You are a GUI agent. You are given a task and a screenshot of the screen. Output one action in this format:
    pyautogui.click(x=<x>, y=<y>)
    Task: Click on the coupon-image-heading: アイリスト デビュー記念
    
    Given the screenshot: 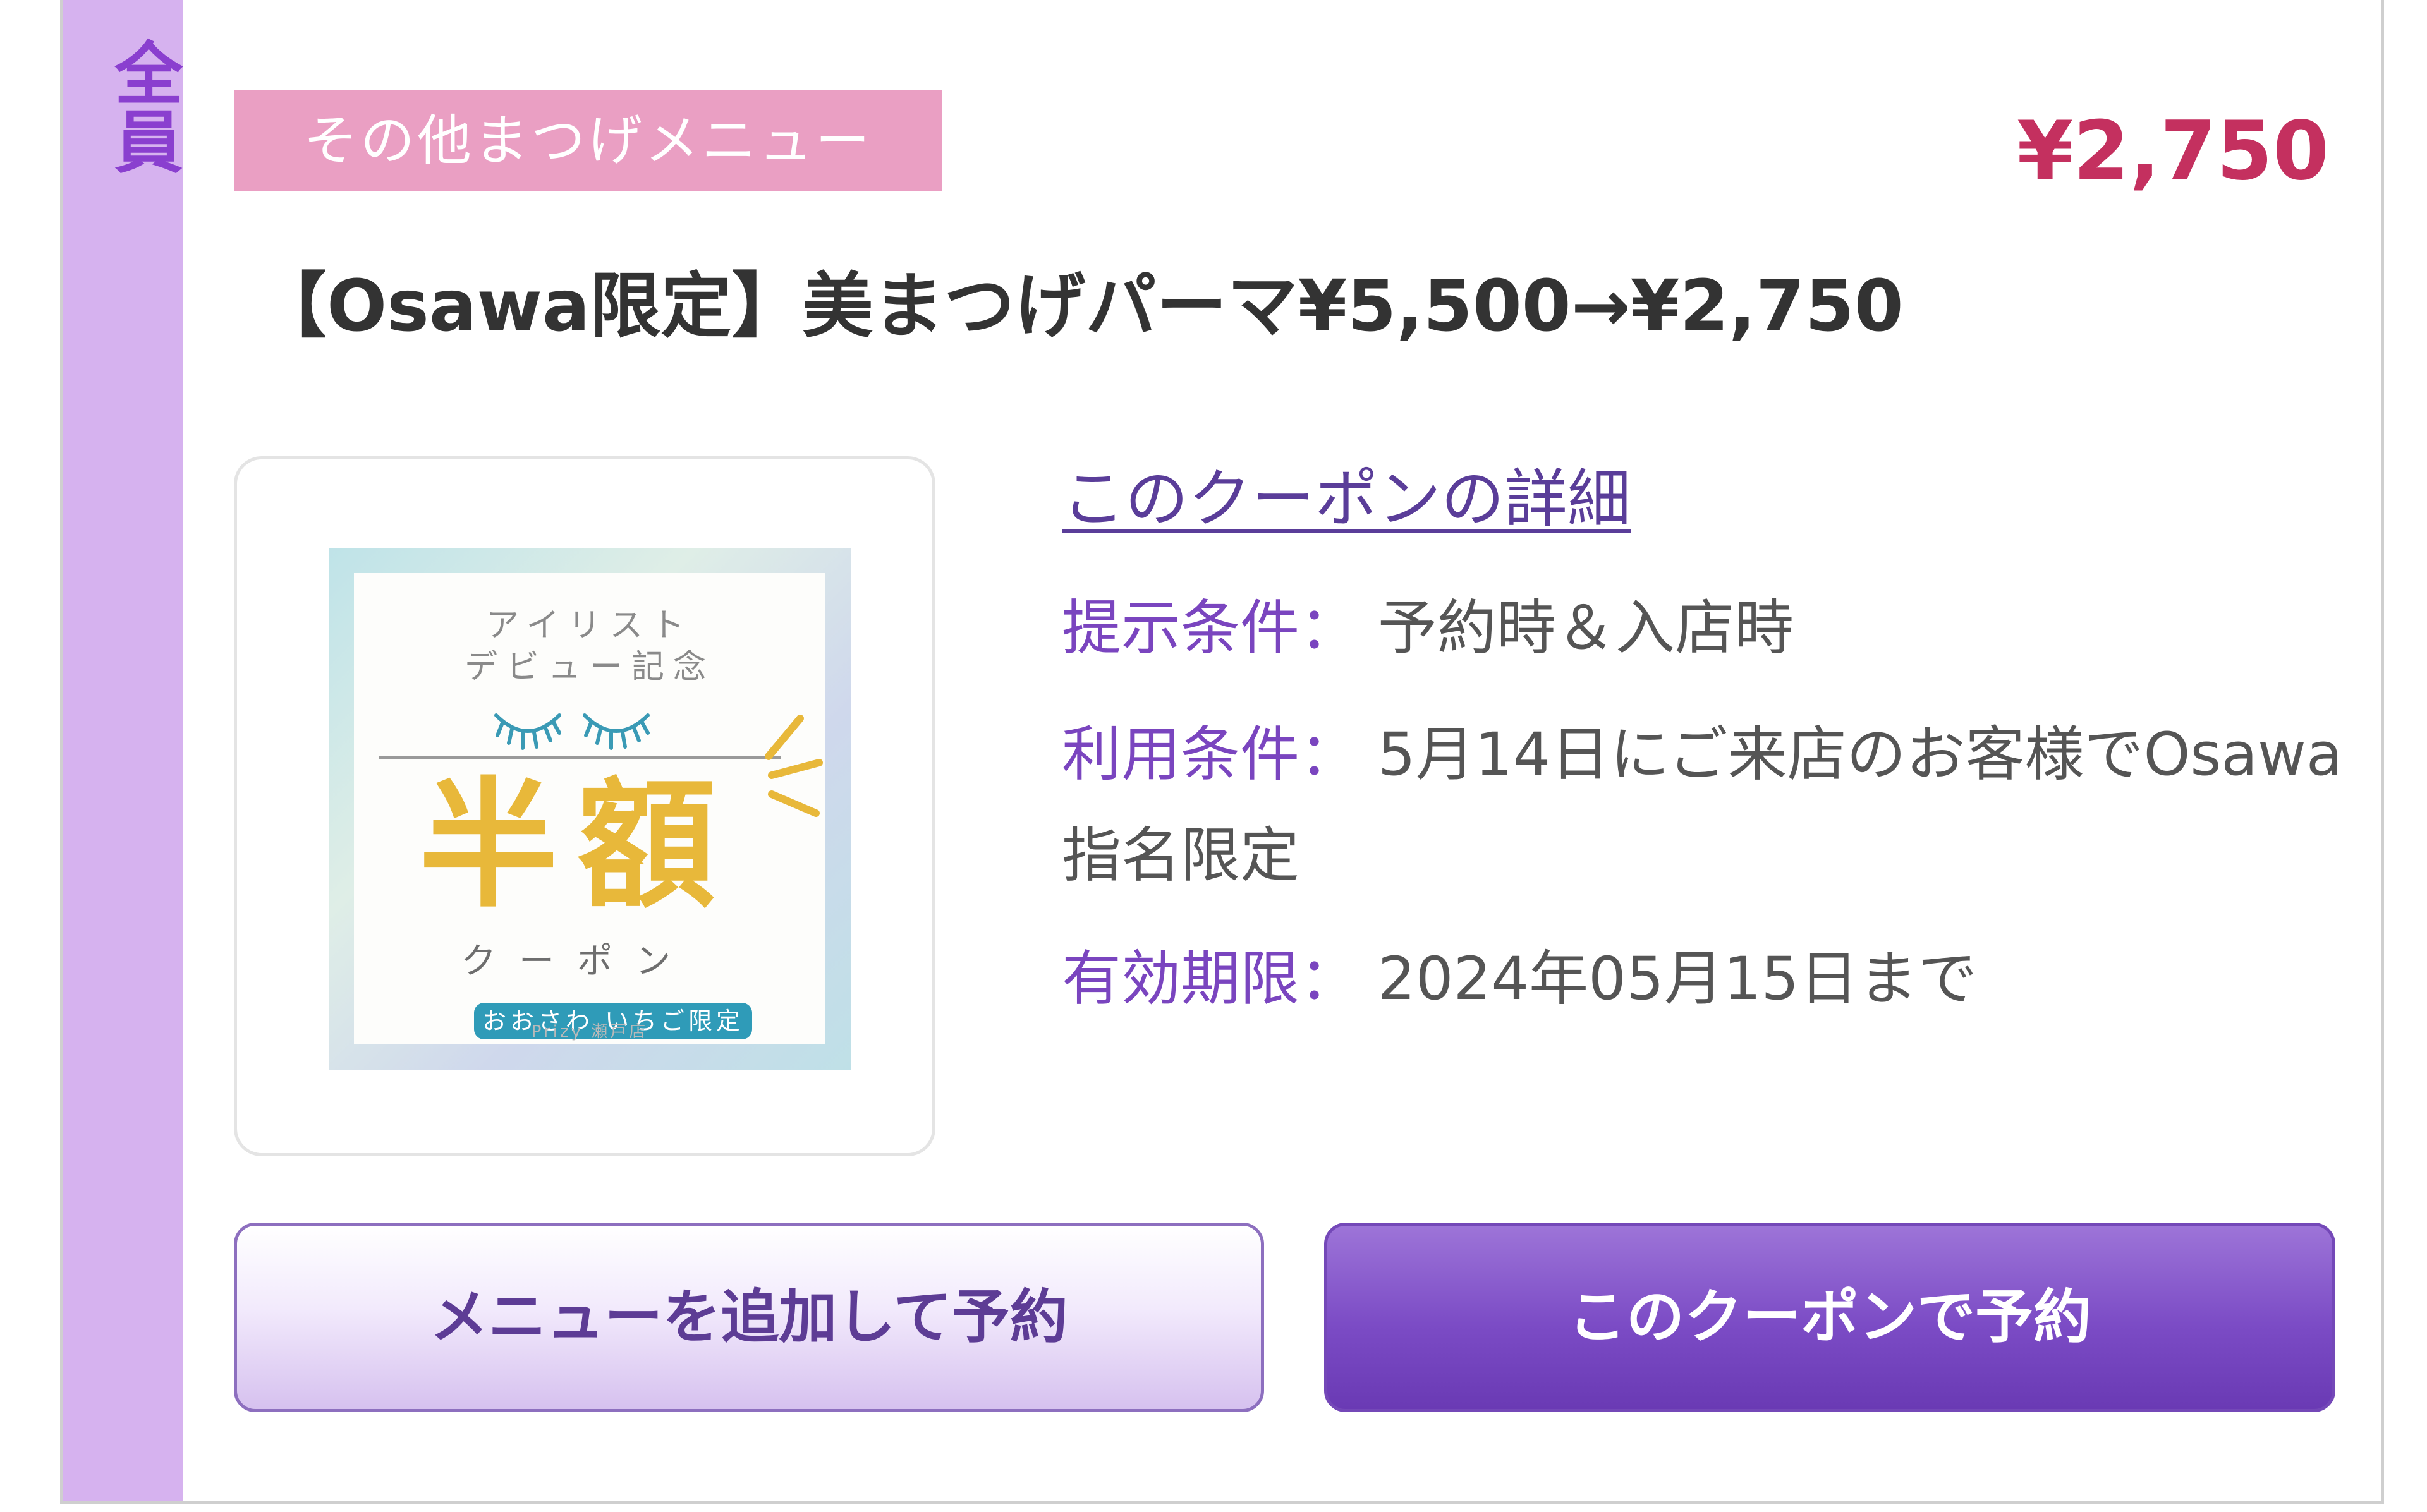 What is the action you would take?
    pyautogui.click(x=589, y=646)
    